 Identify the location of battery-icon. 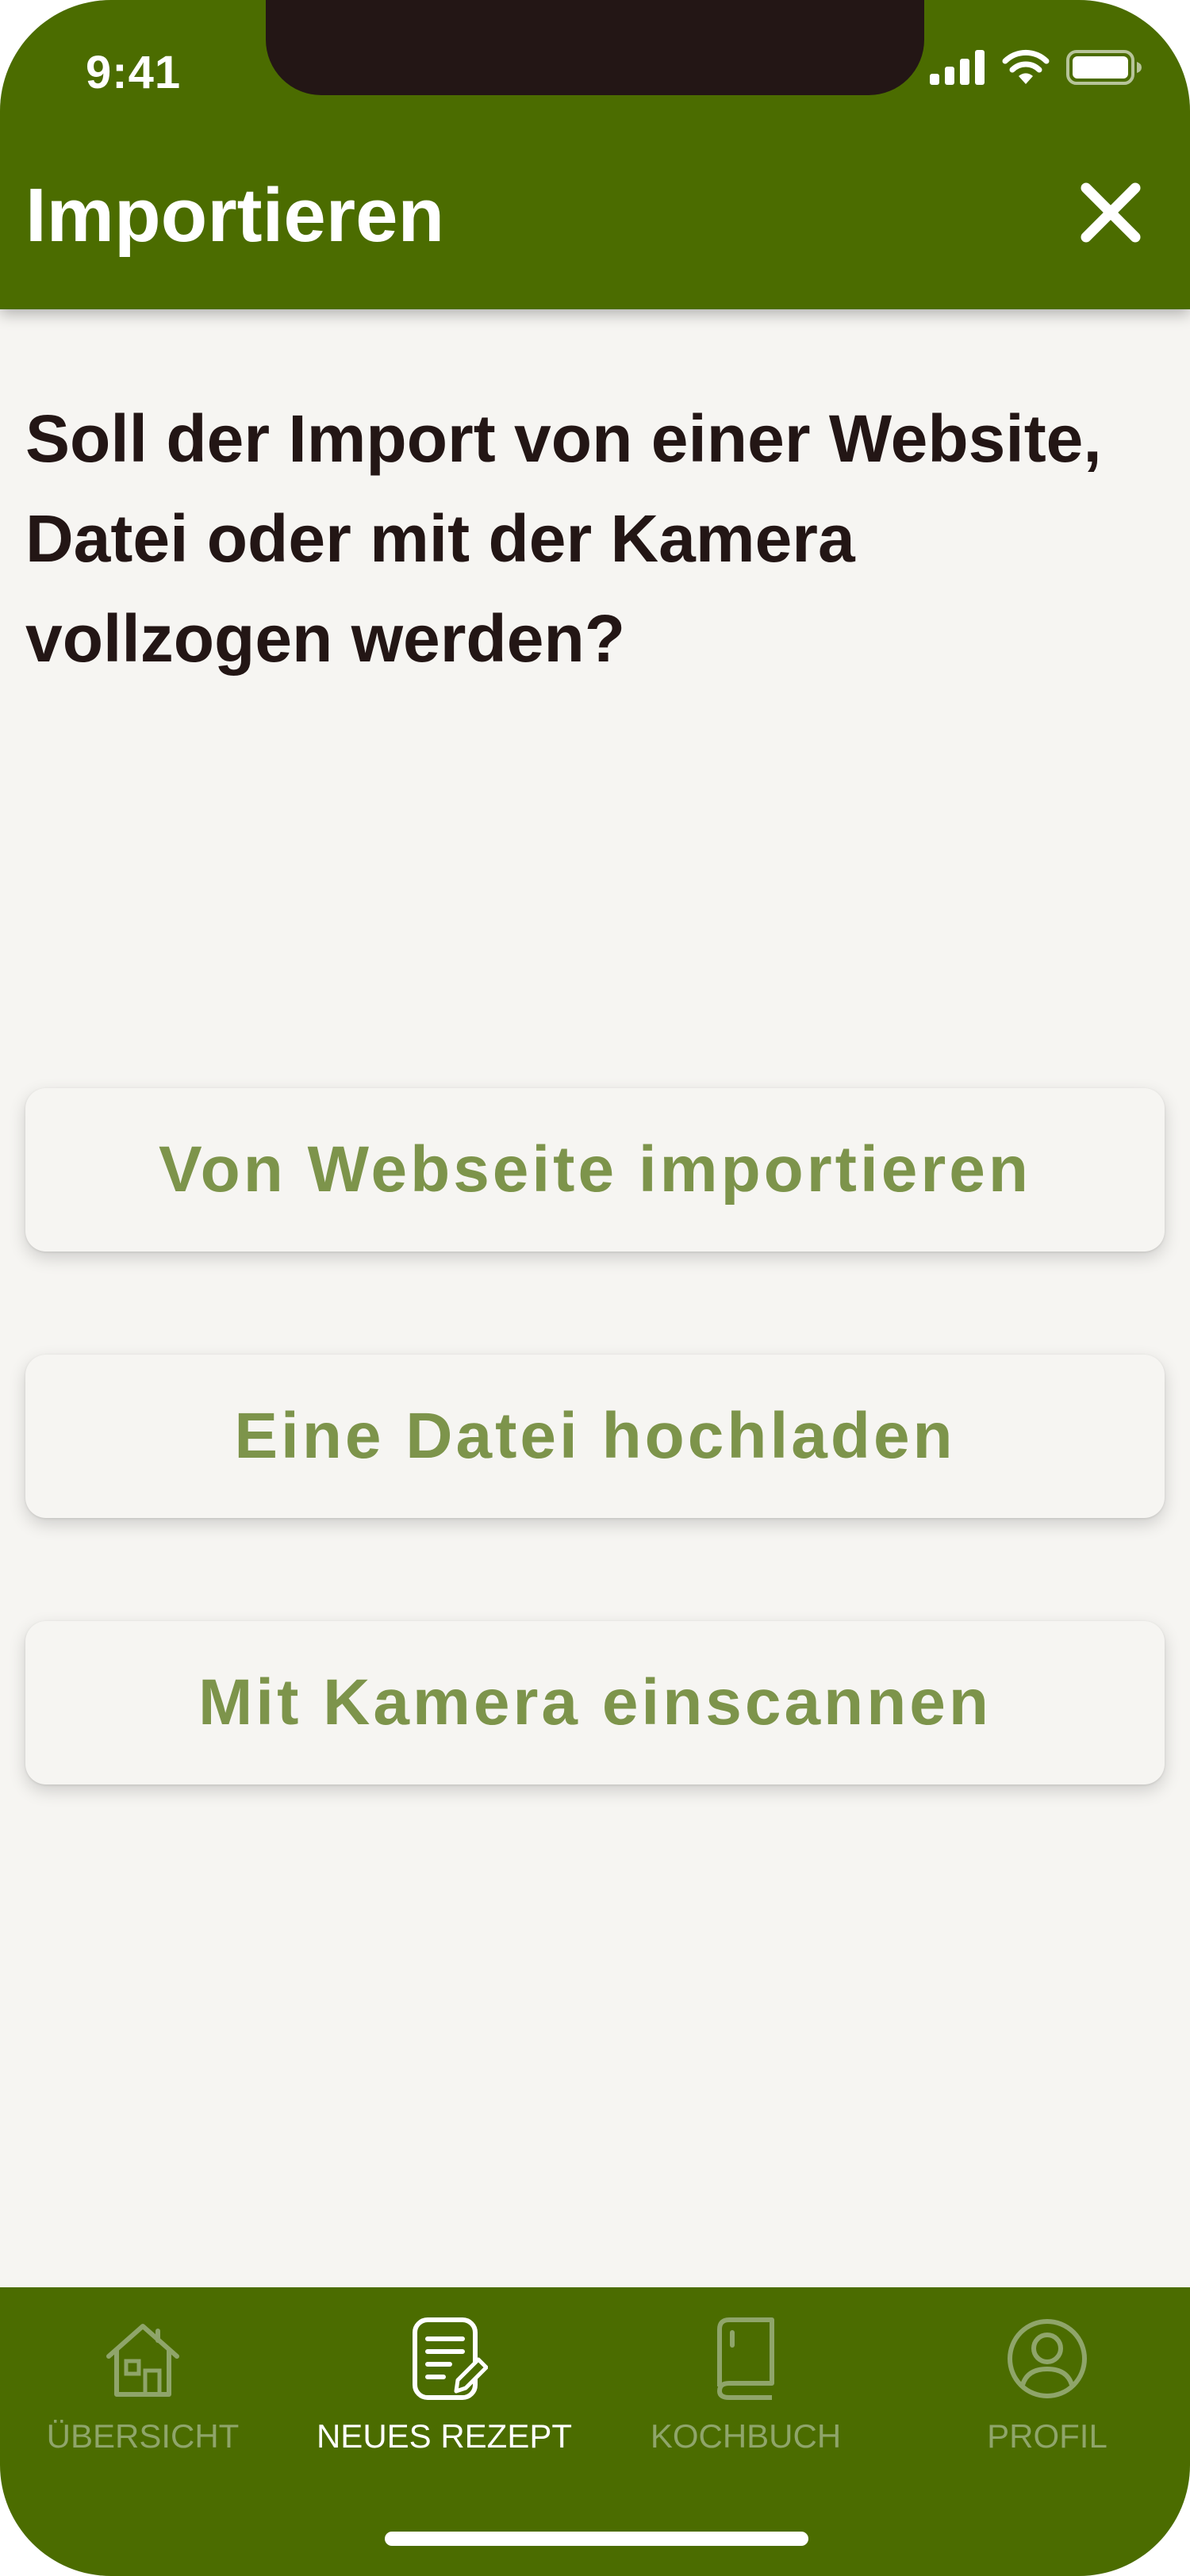
(1104, 70).